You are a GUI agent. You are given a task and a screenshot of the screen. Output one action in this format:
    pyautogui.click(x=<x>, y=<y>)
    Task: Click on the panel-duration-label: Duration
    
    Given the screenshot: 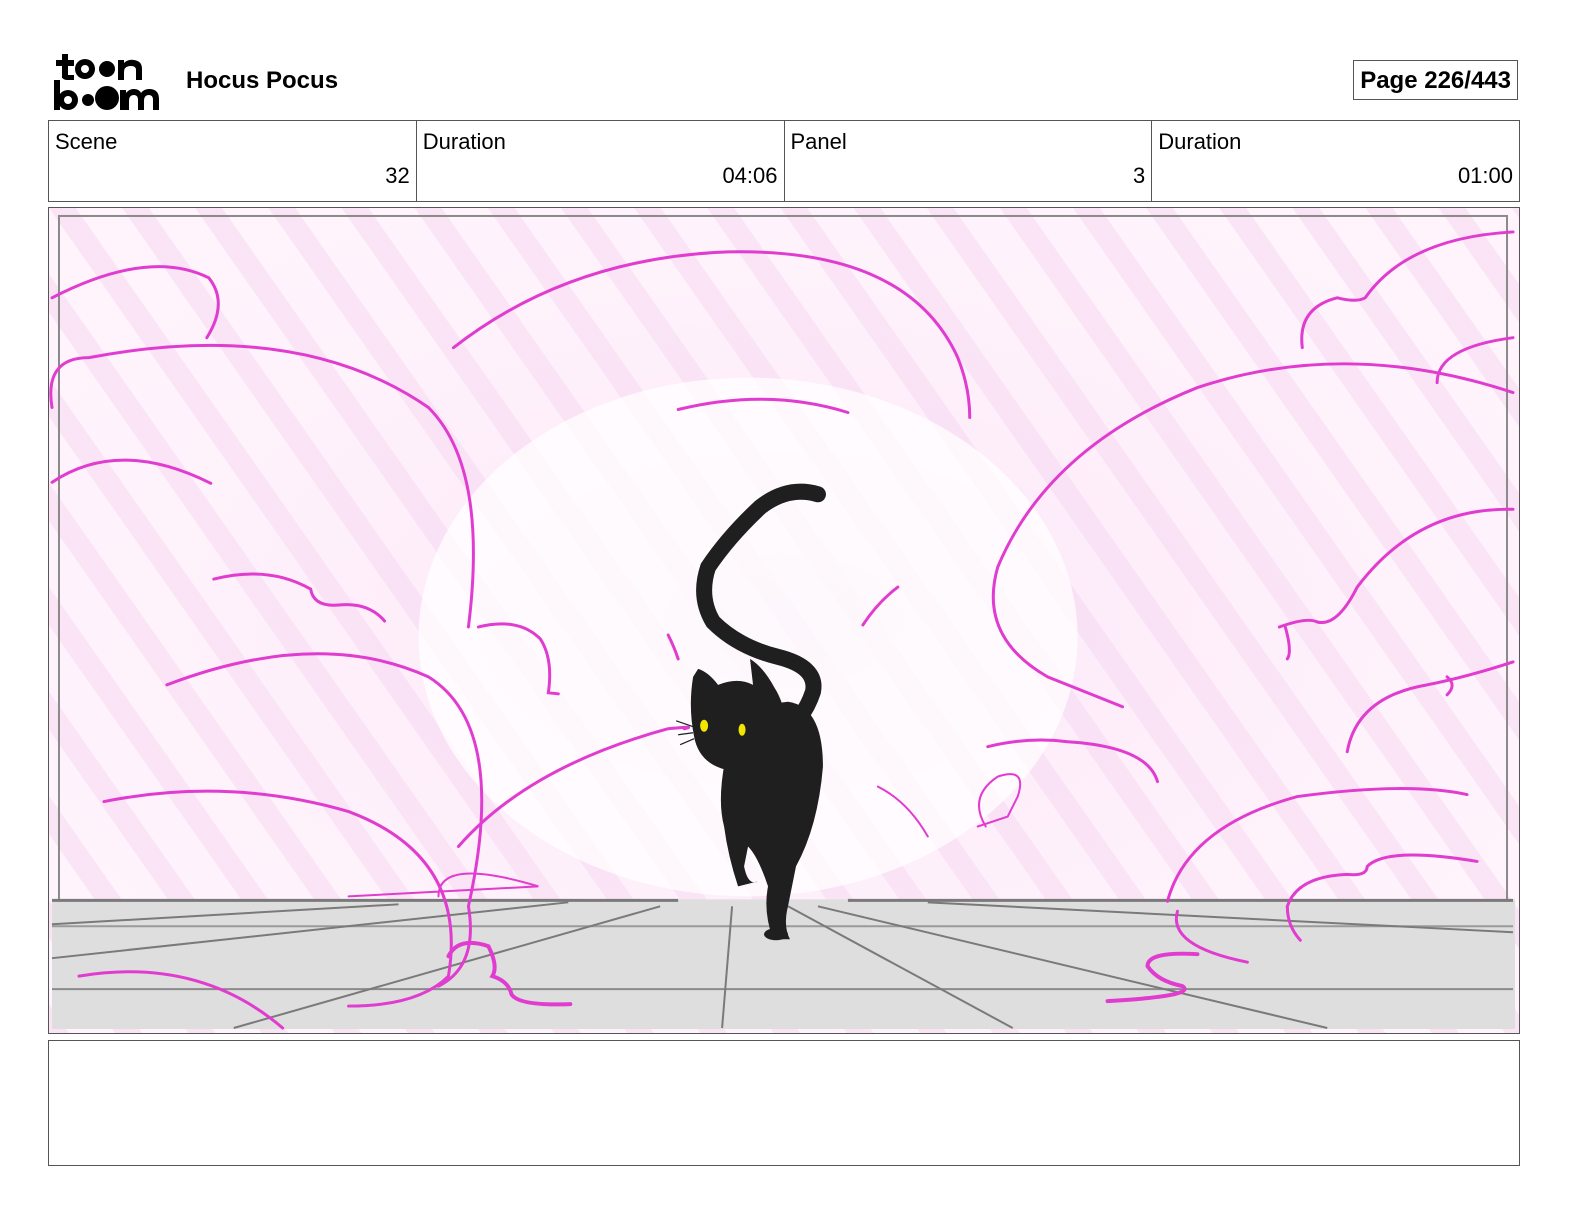 What is the action you would take?
    pyautogui.click(x=1200, y=141)
    